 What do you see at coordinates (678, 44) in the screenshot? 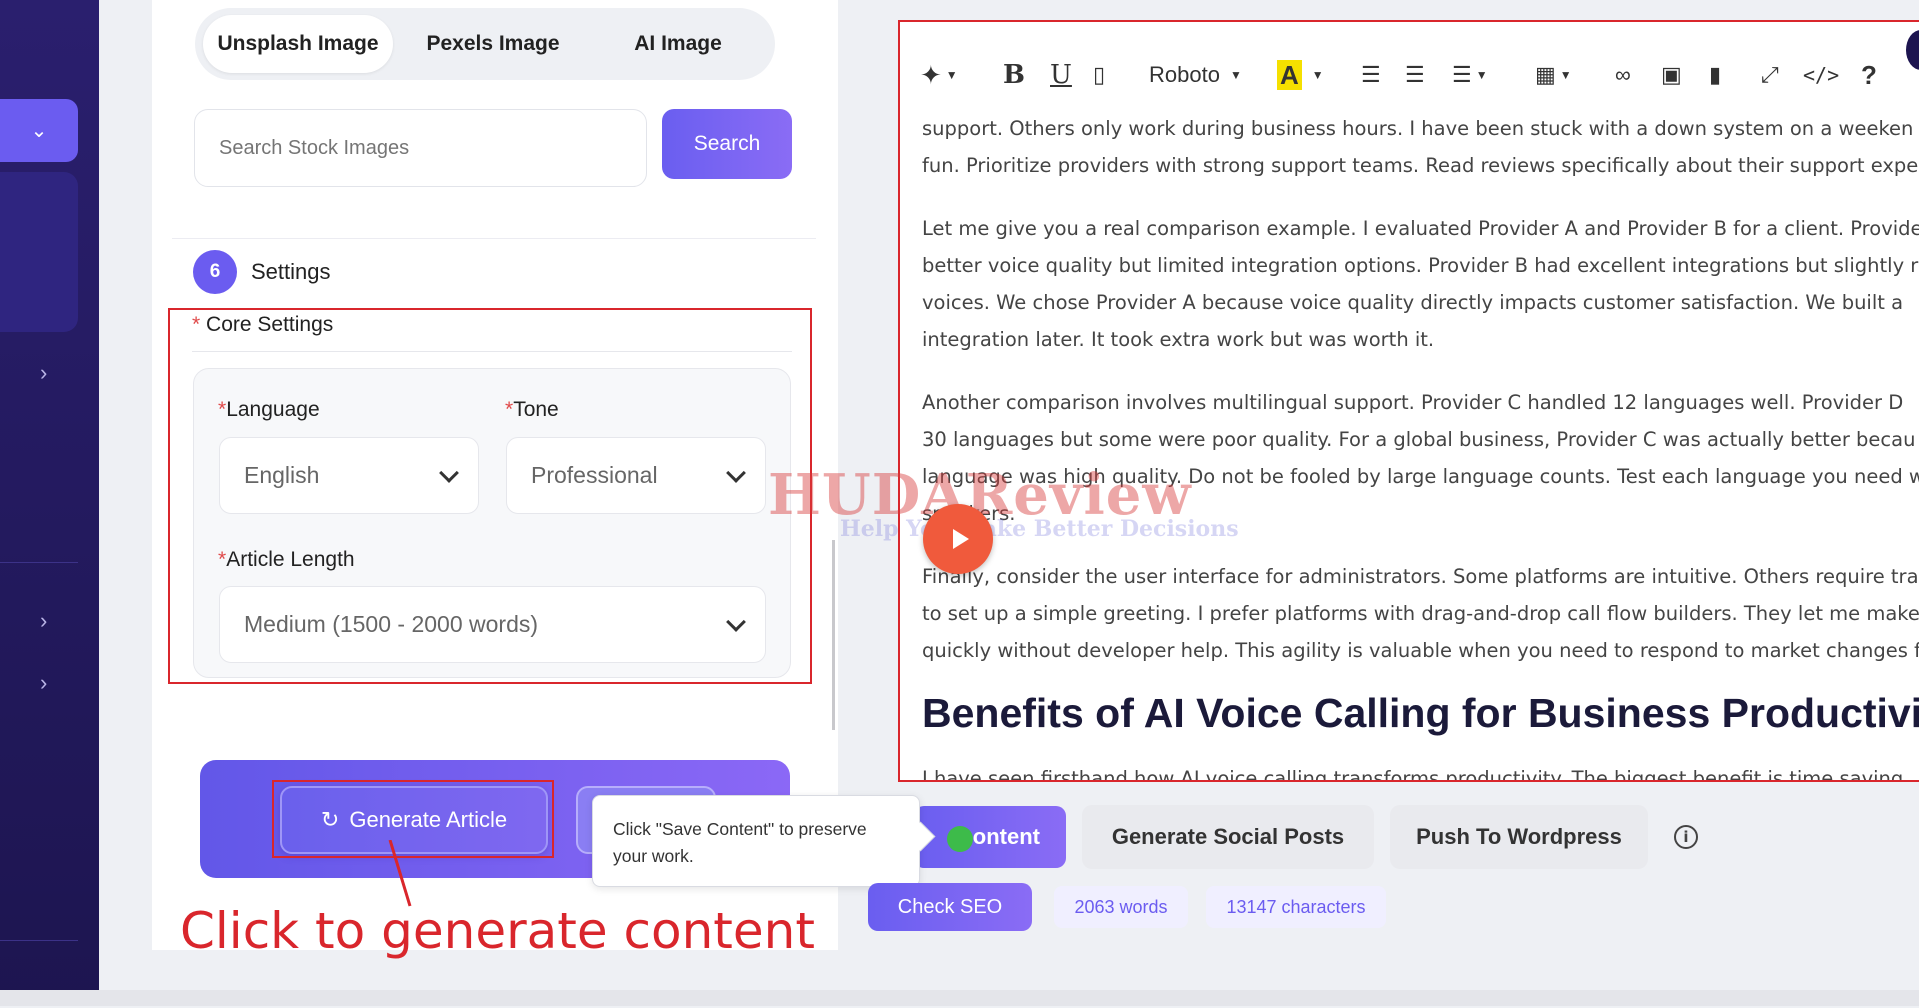
I see `tab-ai-image: AI Image` at bounding box center [678, 44].